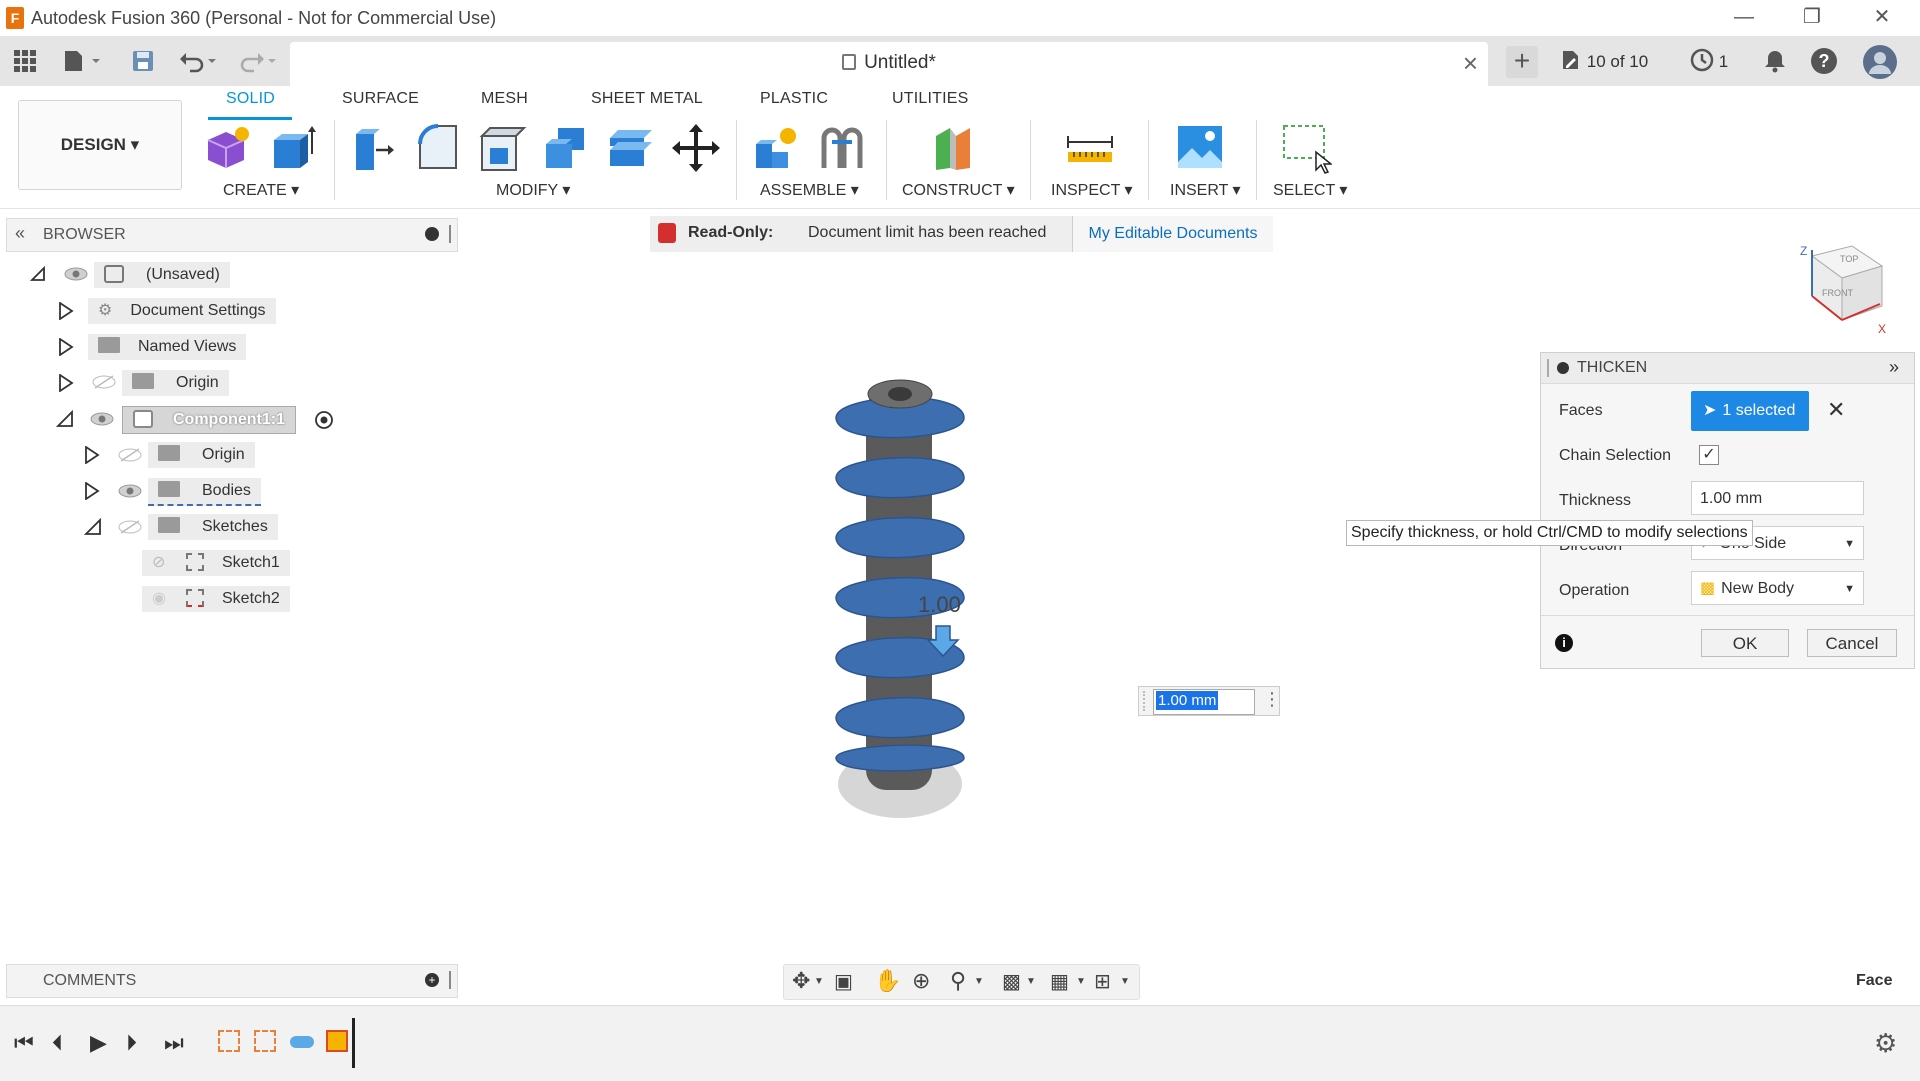 This screenshot has height=1081, width=1920. I want to click on dialog-collapse-icon, so click(1563, 368).